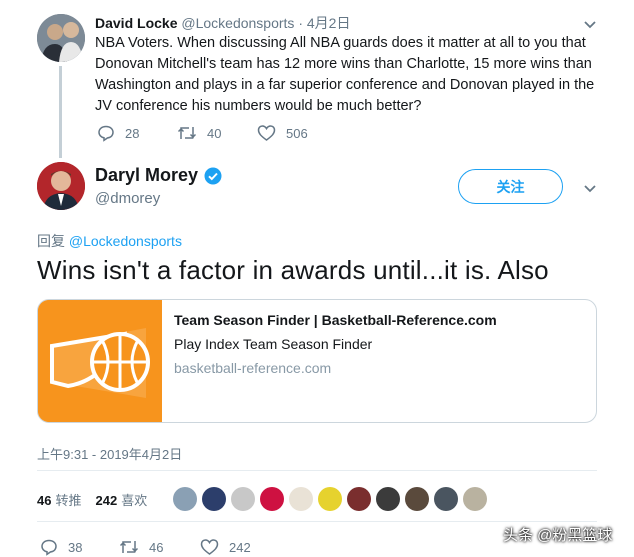 The height and width of the screenshot is (557, 634). Describe the element at coordinates (61, 547) in the screenshot. I see `reply-action: 38` at that location.